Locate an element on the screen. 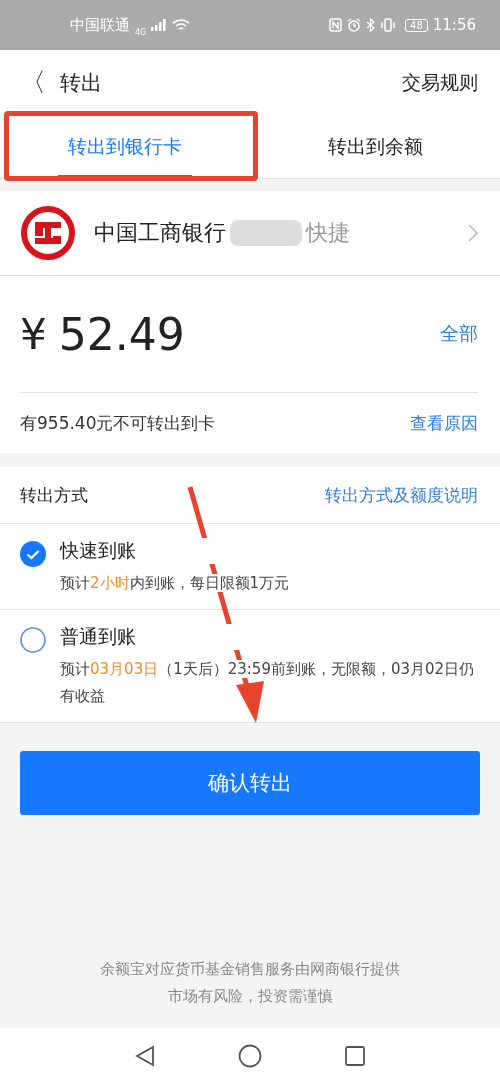 The width and height of the screenshot is (500, 1084). nfc-icon is located at coordinates (336, 25).